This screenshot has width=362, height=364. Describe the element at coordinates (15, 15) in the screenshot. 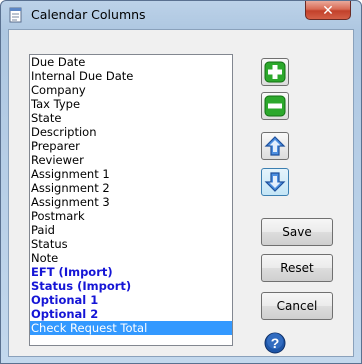

I see `app-icon` at that location.